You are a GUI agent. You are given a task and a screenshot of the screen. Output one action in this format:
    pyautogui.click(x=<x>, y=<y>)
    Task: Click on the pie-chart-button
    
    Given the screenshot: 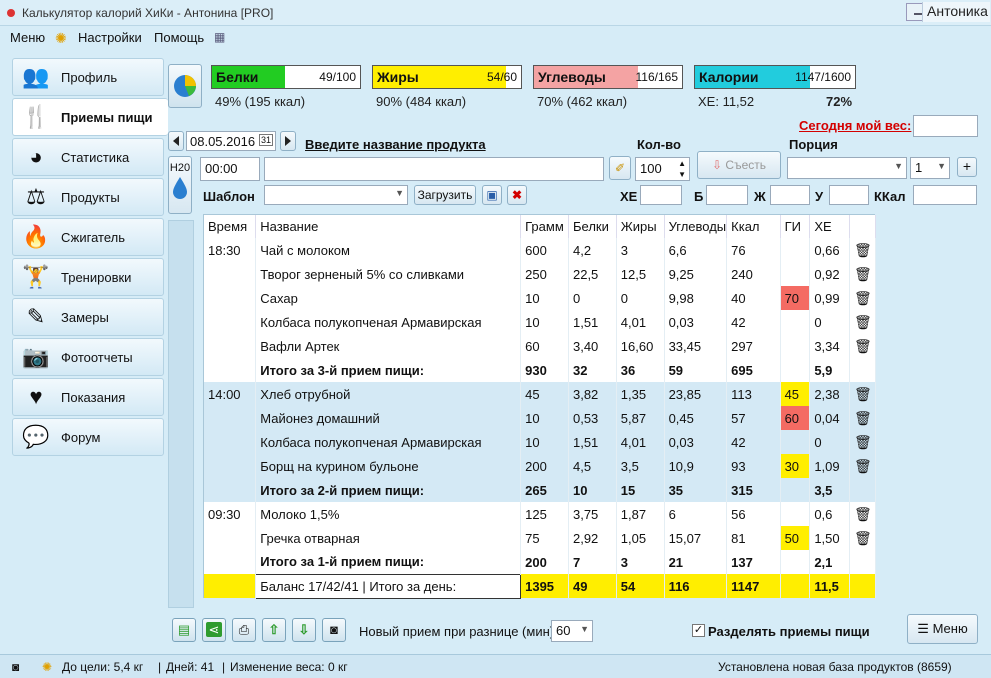 What is the action you would take?
    pyautogui.click(x=185, y=86)
    